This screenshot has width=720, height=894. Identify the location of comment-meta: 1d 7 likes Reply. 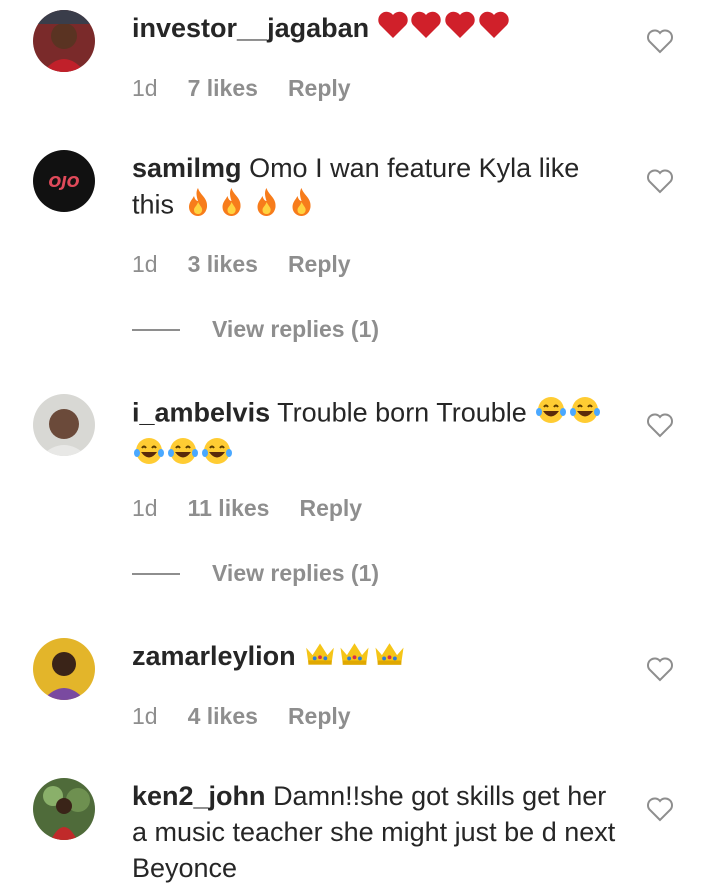
(241, 88).